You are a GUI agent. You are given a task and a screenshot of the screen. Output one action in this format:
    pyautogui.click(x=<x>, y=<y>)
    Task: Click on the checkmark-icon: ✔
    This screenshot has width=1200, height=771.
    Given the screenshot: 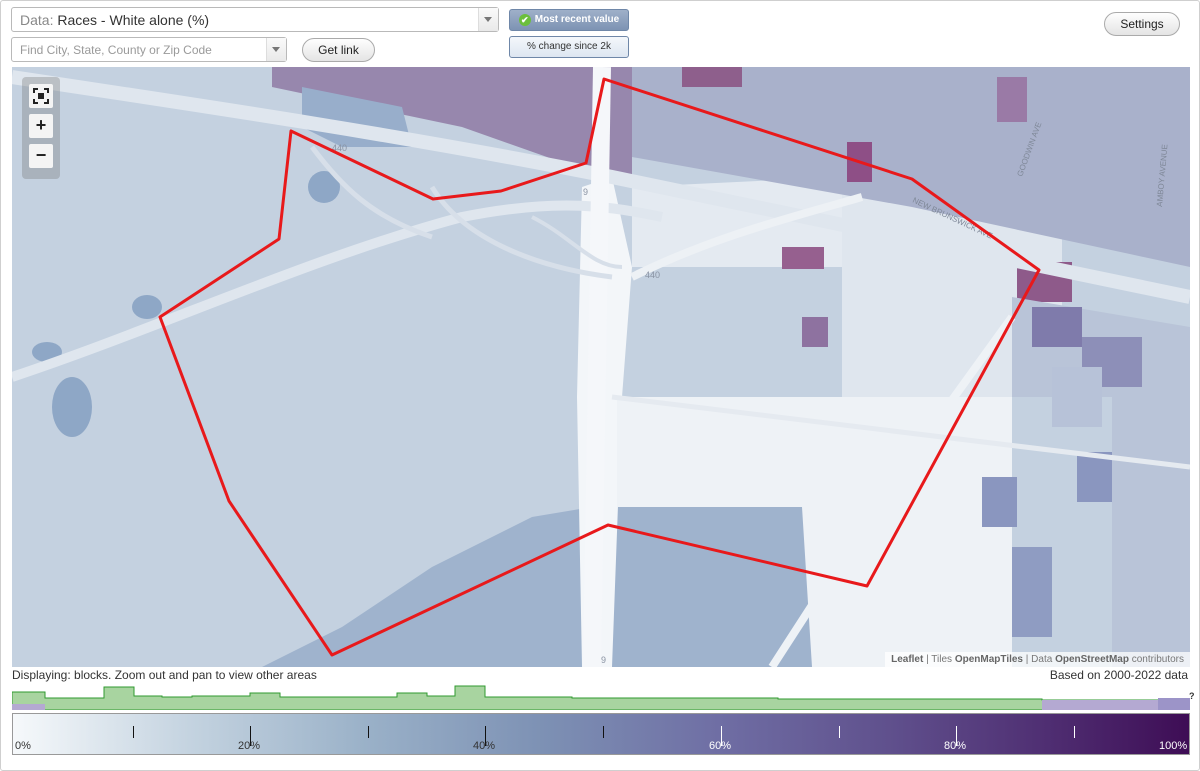 What is the action you would take?
    pyautogui.click(x=524, y=20)
    